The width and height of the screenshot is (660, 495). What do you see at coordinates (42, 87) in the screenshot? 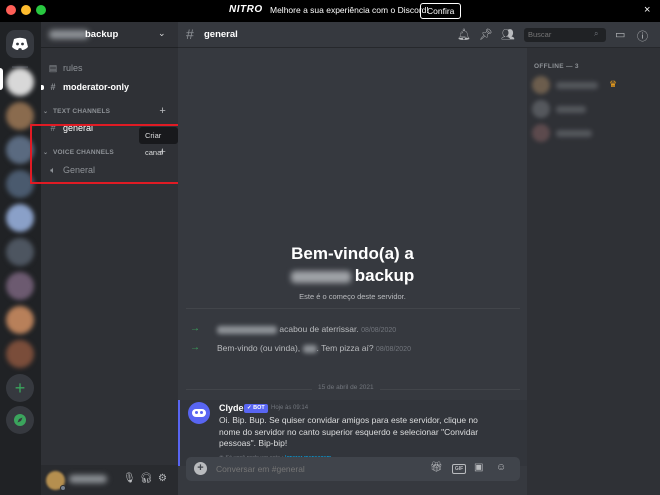
I see `unread-indicator` at bounding box center [42, 87].